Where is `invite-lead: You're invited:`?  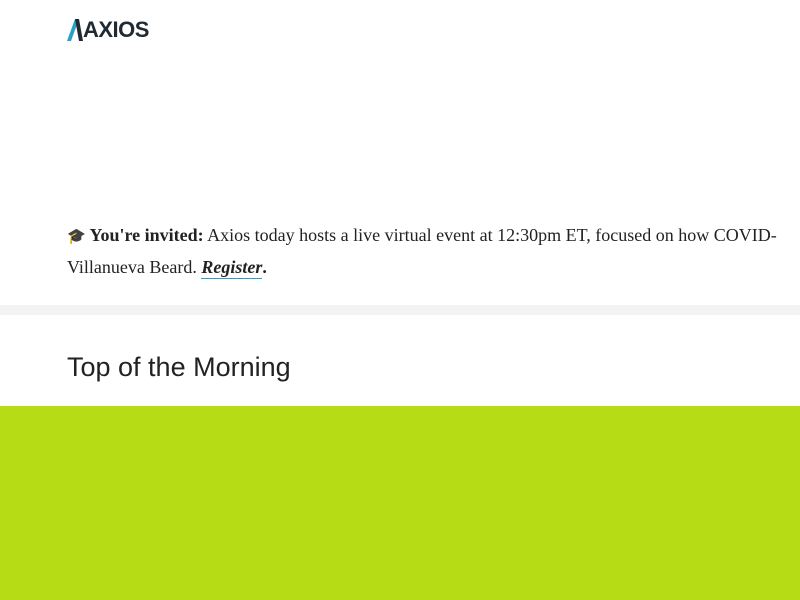
invite-lead: You're invited: is located at coordinates (146, 235).